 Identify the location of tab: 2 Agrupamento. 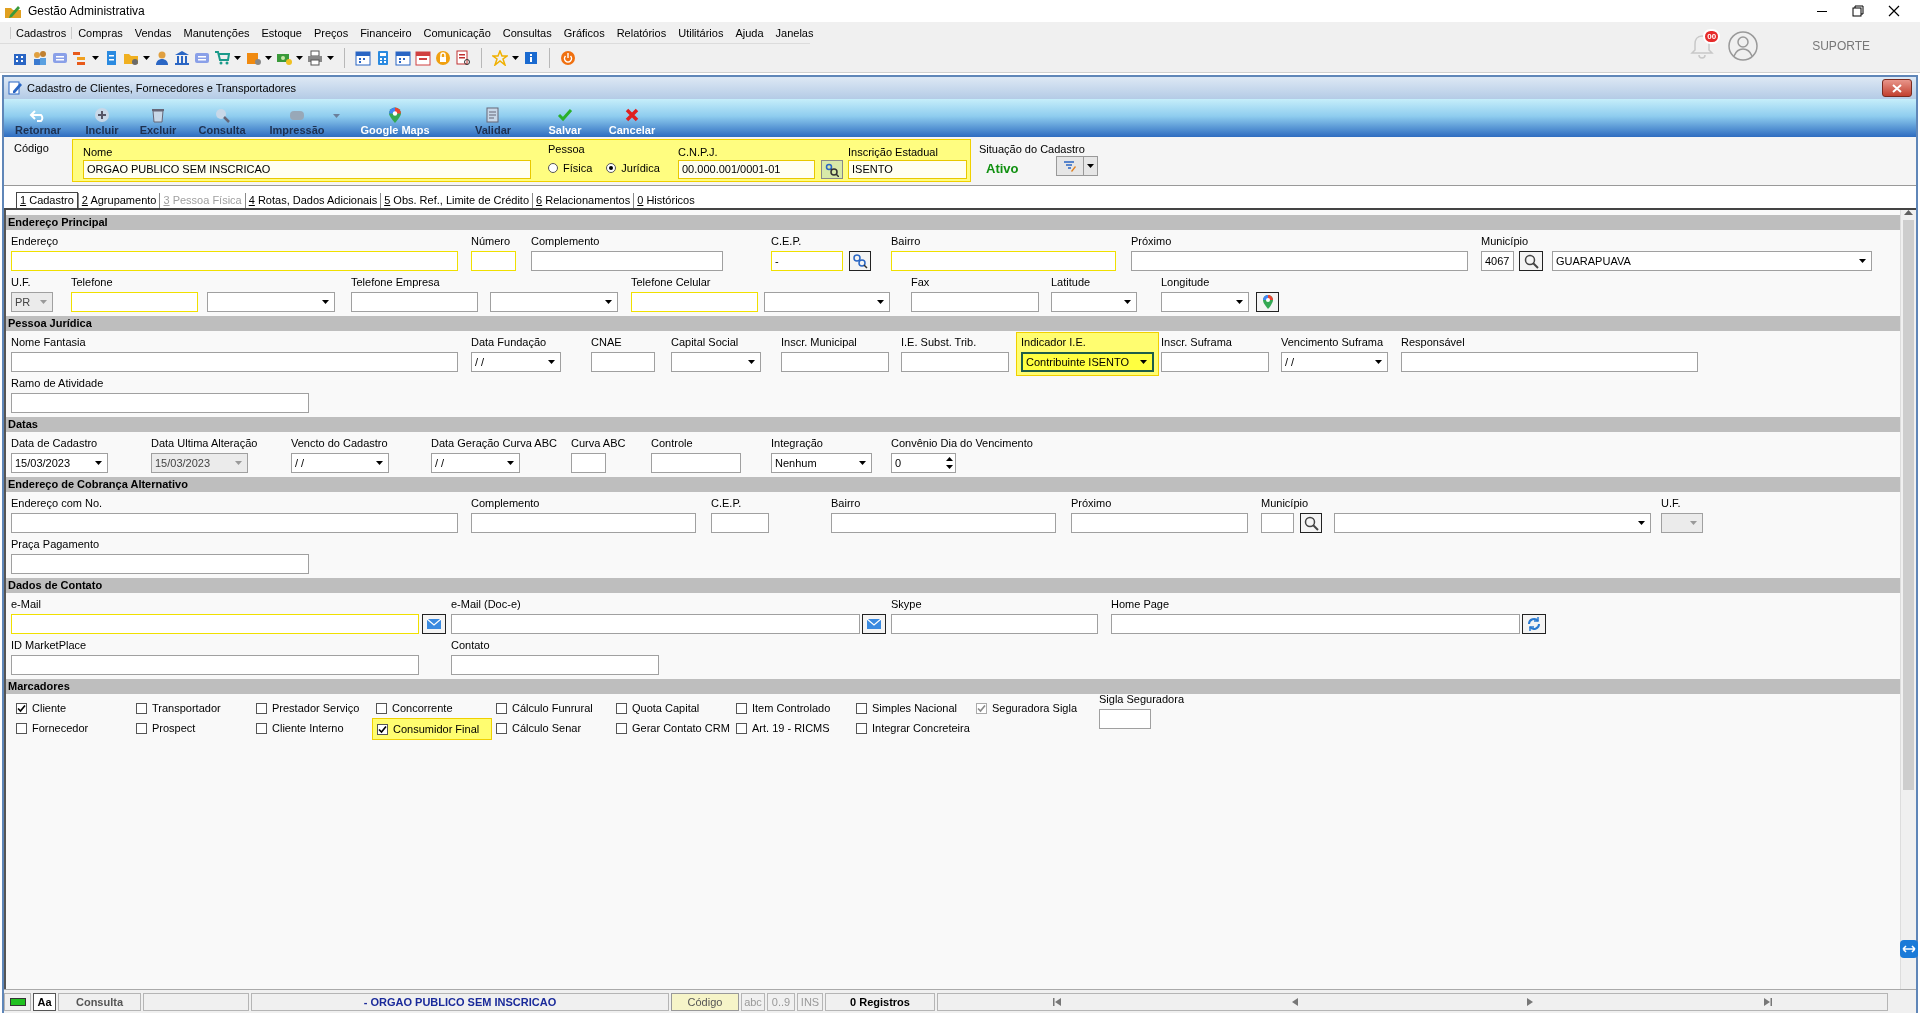
(118, 200).